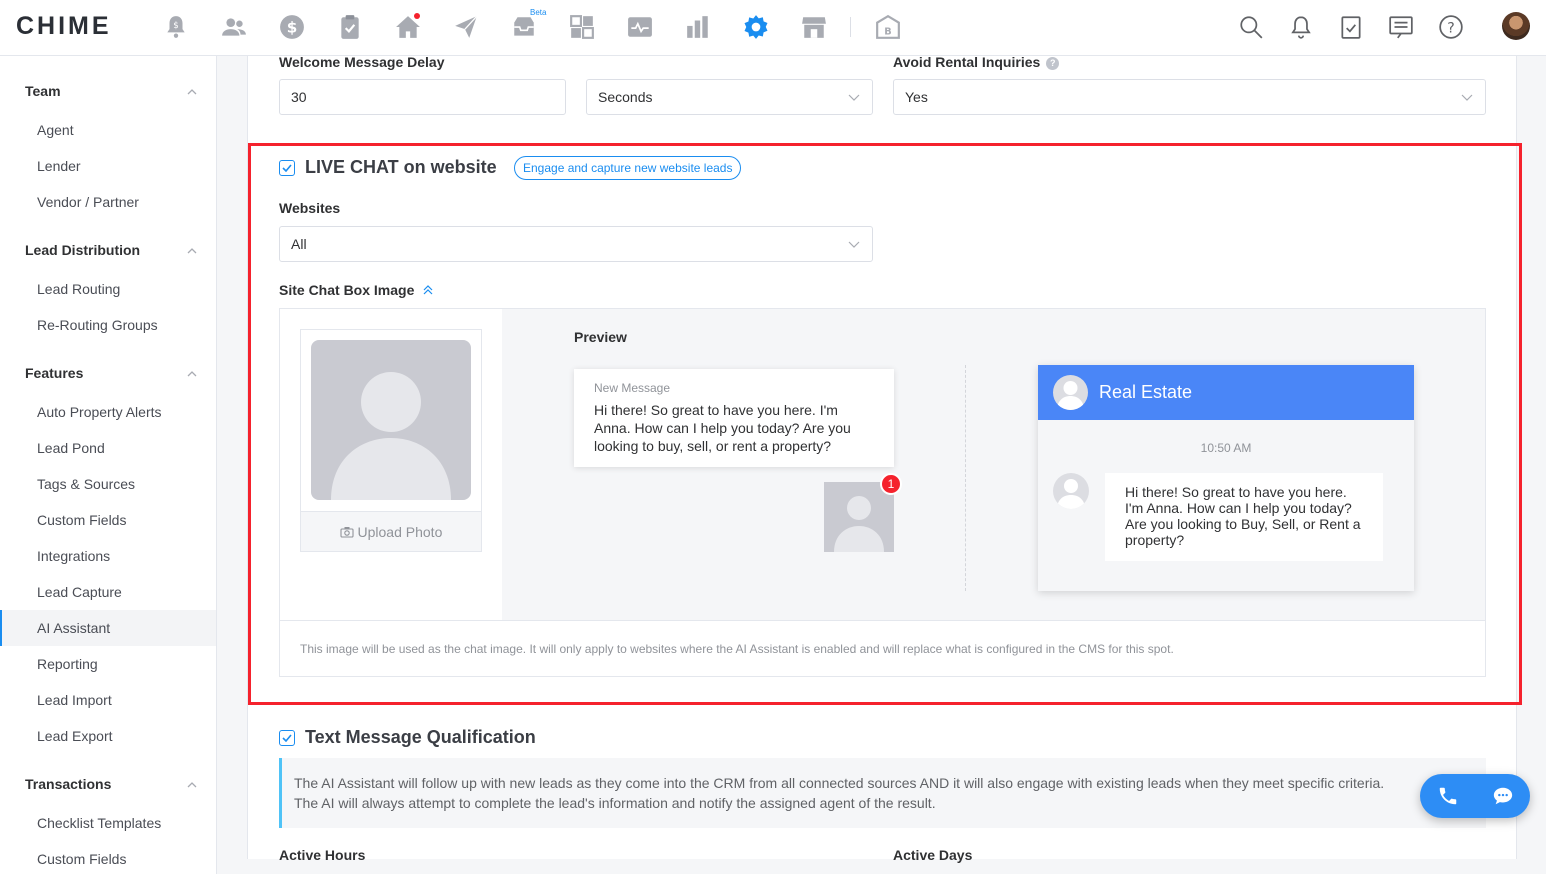  I want to click on storefront-icon, so click(814, 27).